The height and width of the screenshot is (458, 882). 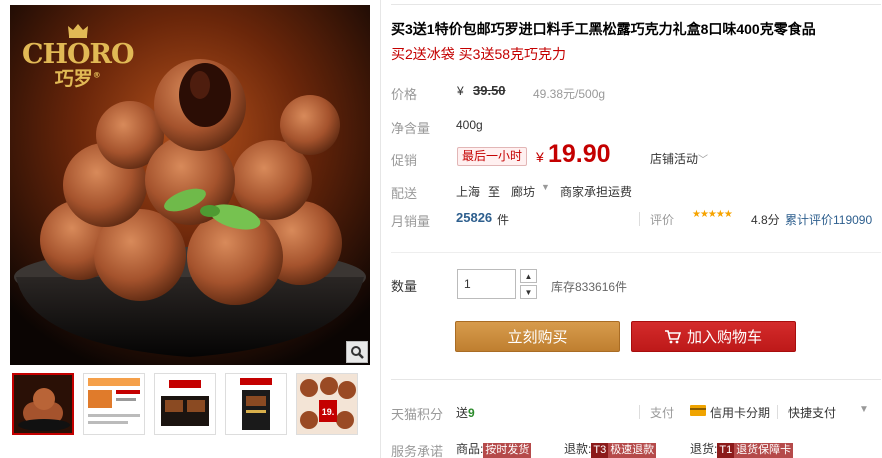 I want to click on rating-label: 评价, so click(x=662, y=220).